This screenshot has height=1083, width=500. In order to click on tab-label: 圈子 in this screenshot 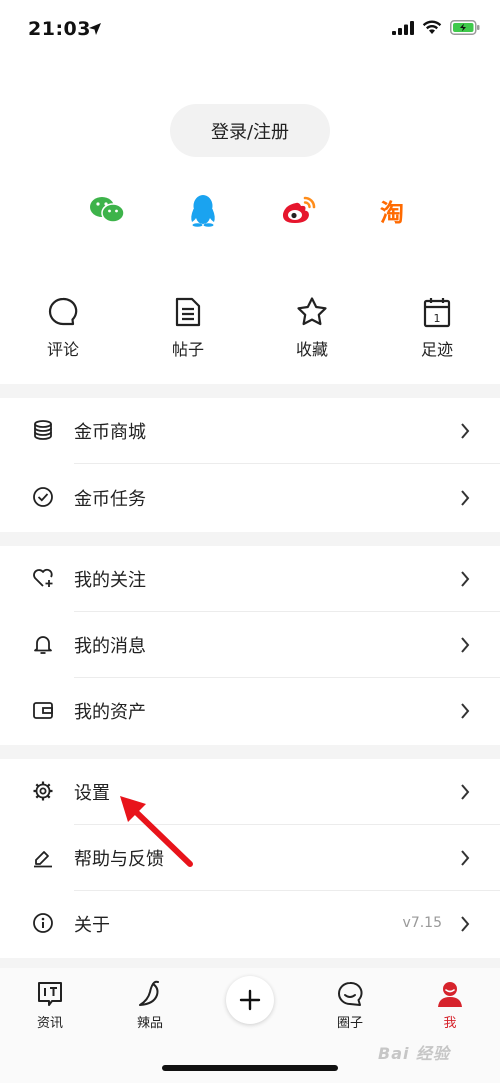, I will do `click(349, 1023)`.